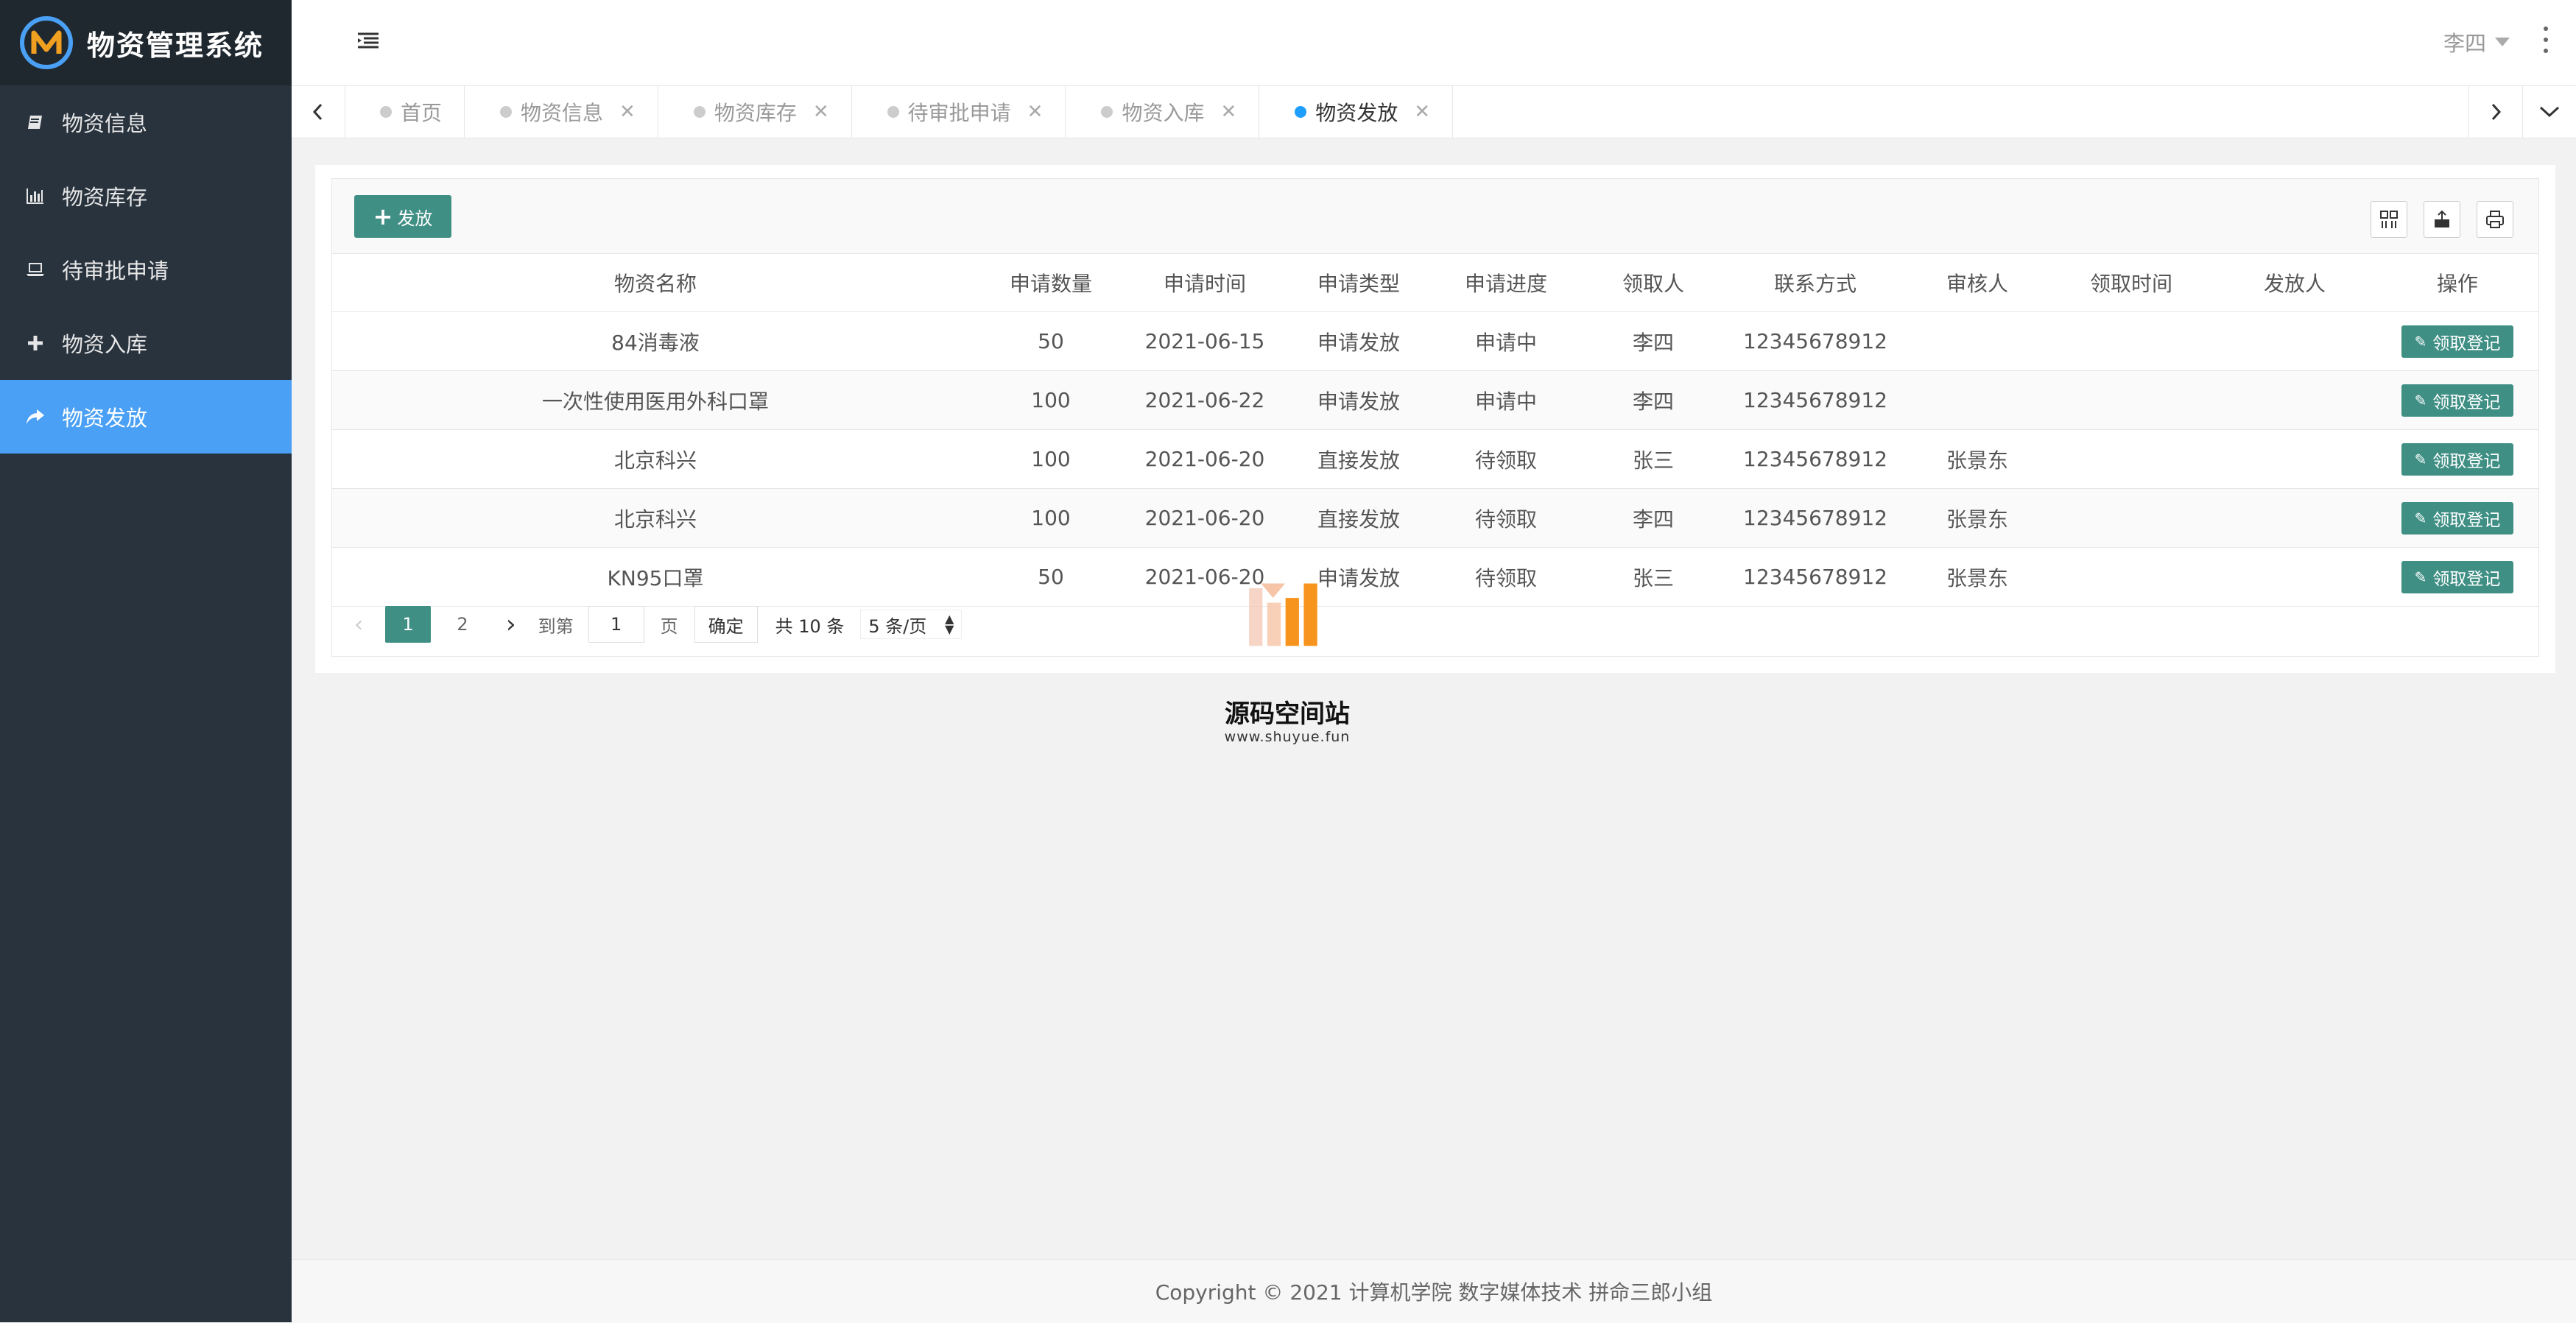 This screenshot has height=1323, width=2576. Describe the element at coordinates (146, 343) in the screenshot. I see `sidebar-item-stock-in: 物资入库` at that location.